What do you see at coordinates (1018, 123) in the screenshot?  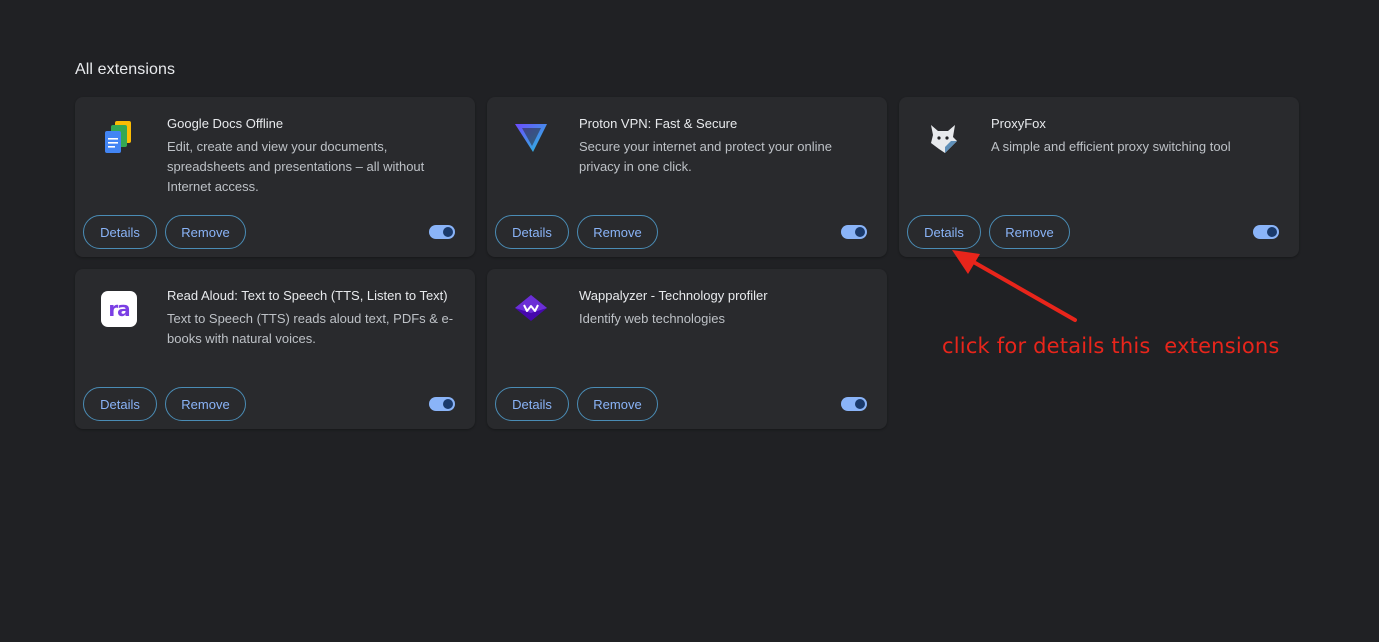 I see `extension-name: ProxyFox` at bounding box center [1018, 123].